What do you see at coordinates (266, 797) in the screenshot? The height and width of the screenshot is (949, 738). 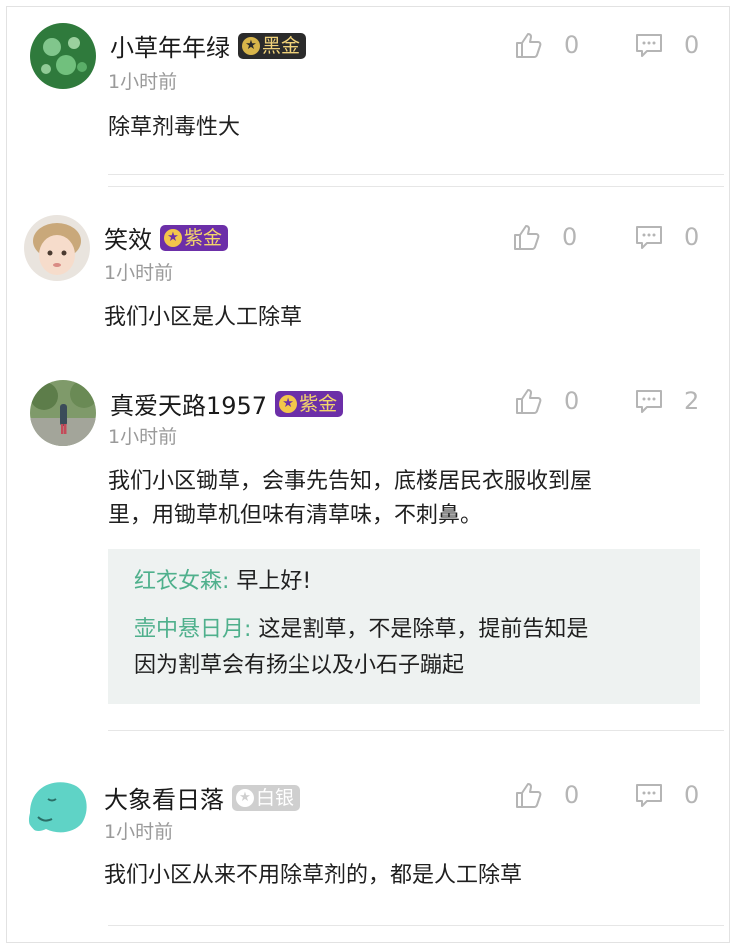 I see `level-badge: ★ 白银` at bounding box center [266, 797].